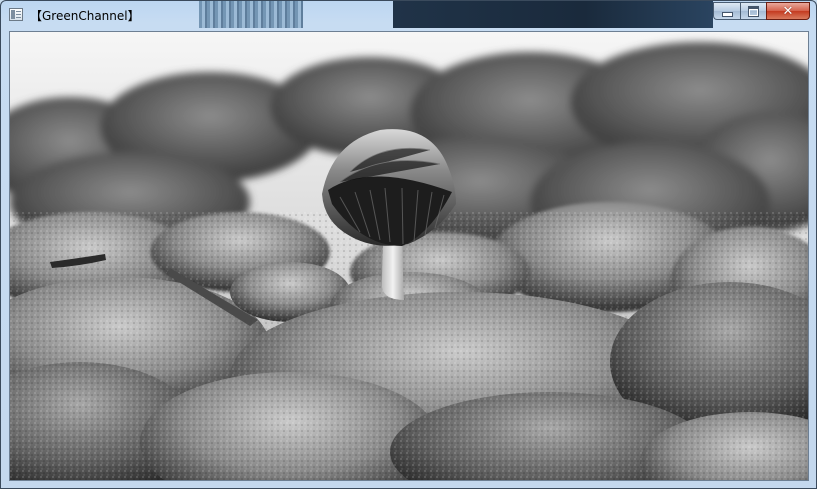 The height and width of the screenshot is (489, 817). I want to click on title-bar: 【GreenChannel】 ✕, so click(408, 15).